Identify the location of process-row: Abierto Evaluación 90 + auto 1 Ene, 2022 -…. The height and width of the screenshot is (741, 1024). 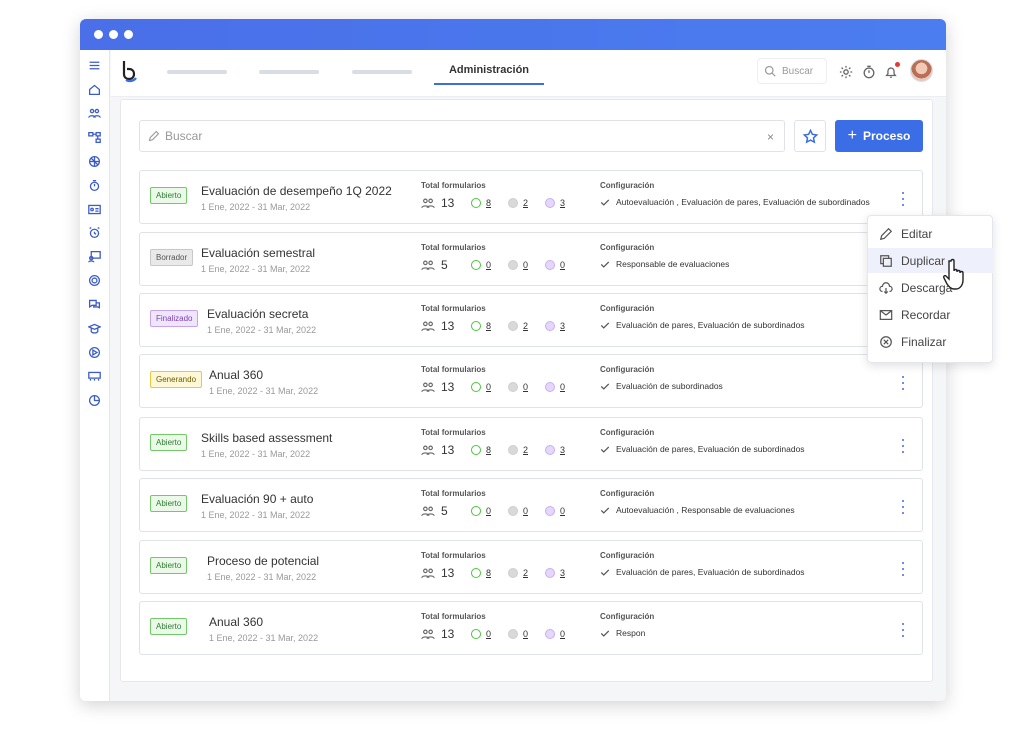
(531, 505).